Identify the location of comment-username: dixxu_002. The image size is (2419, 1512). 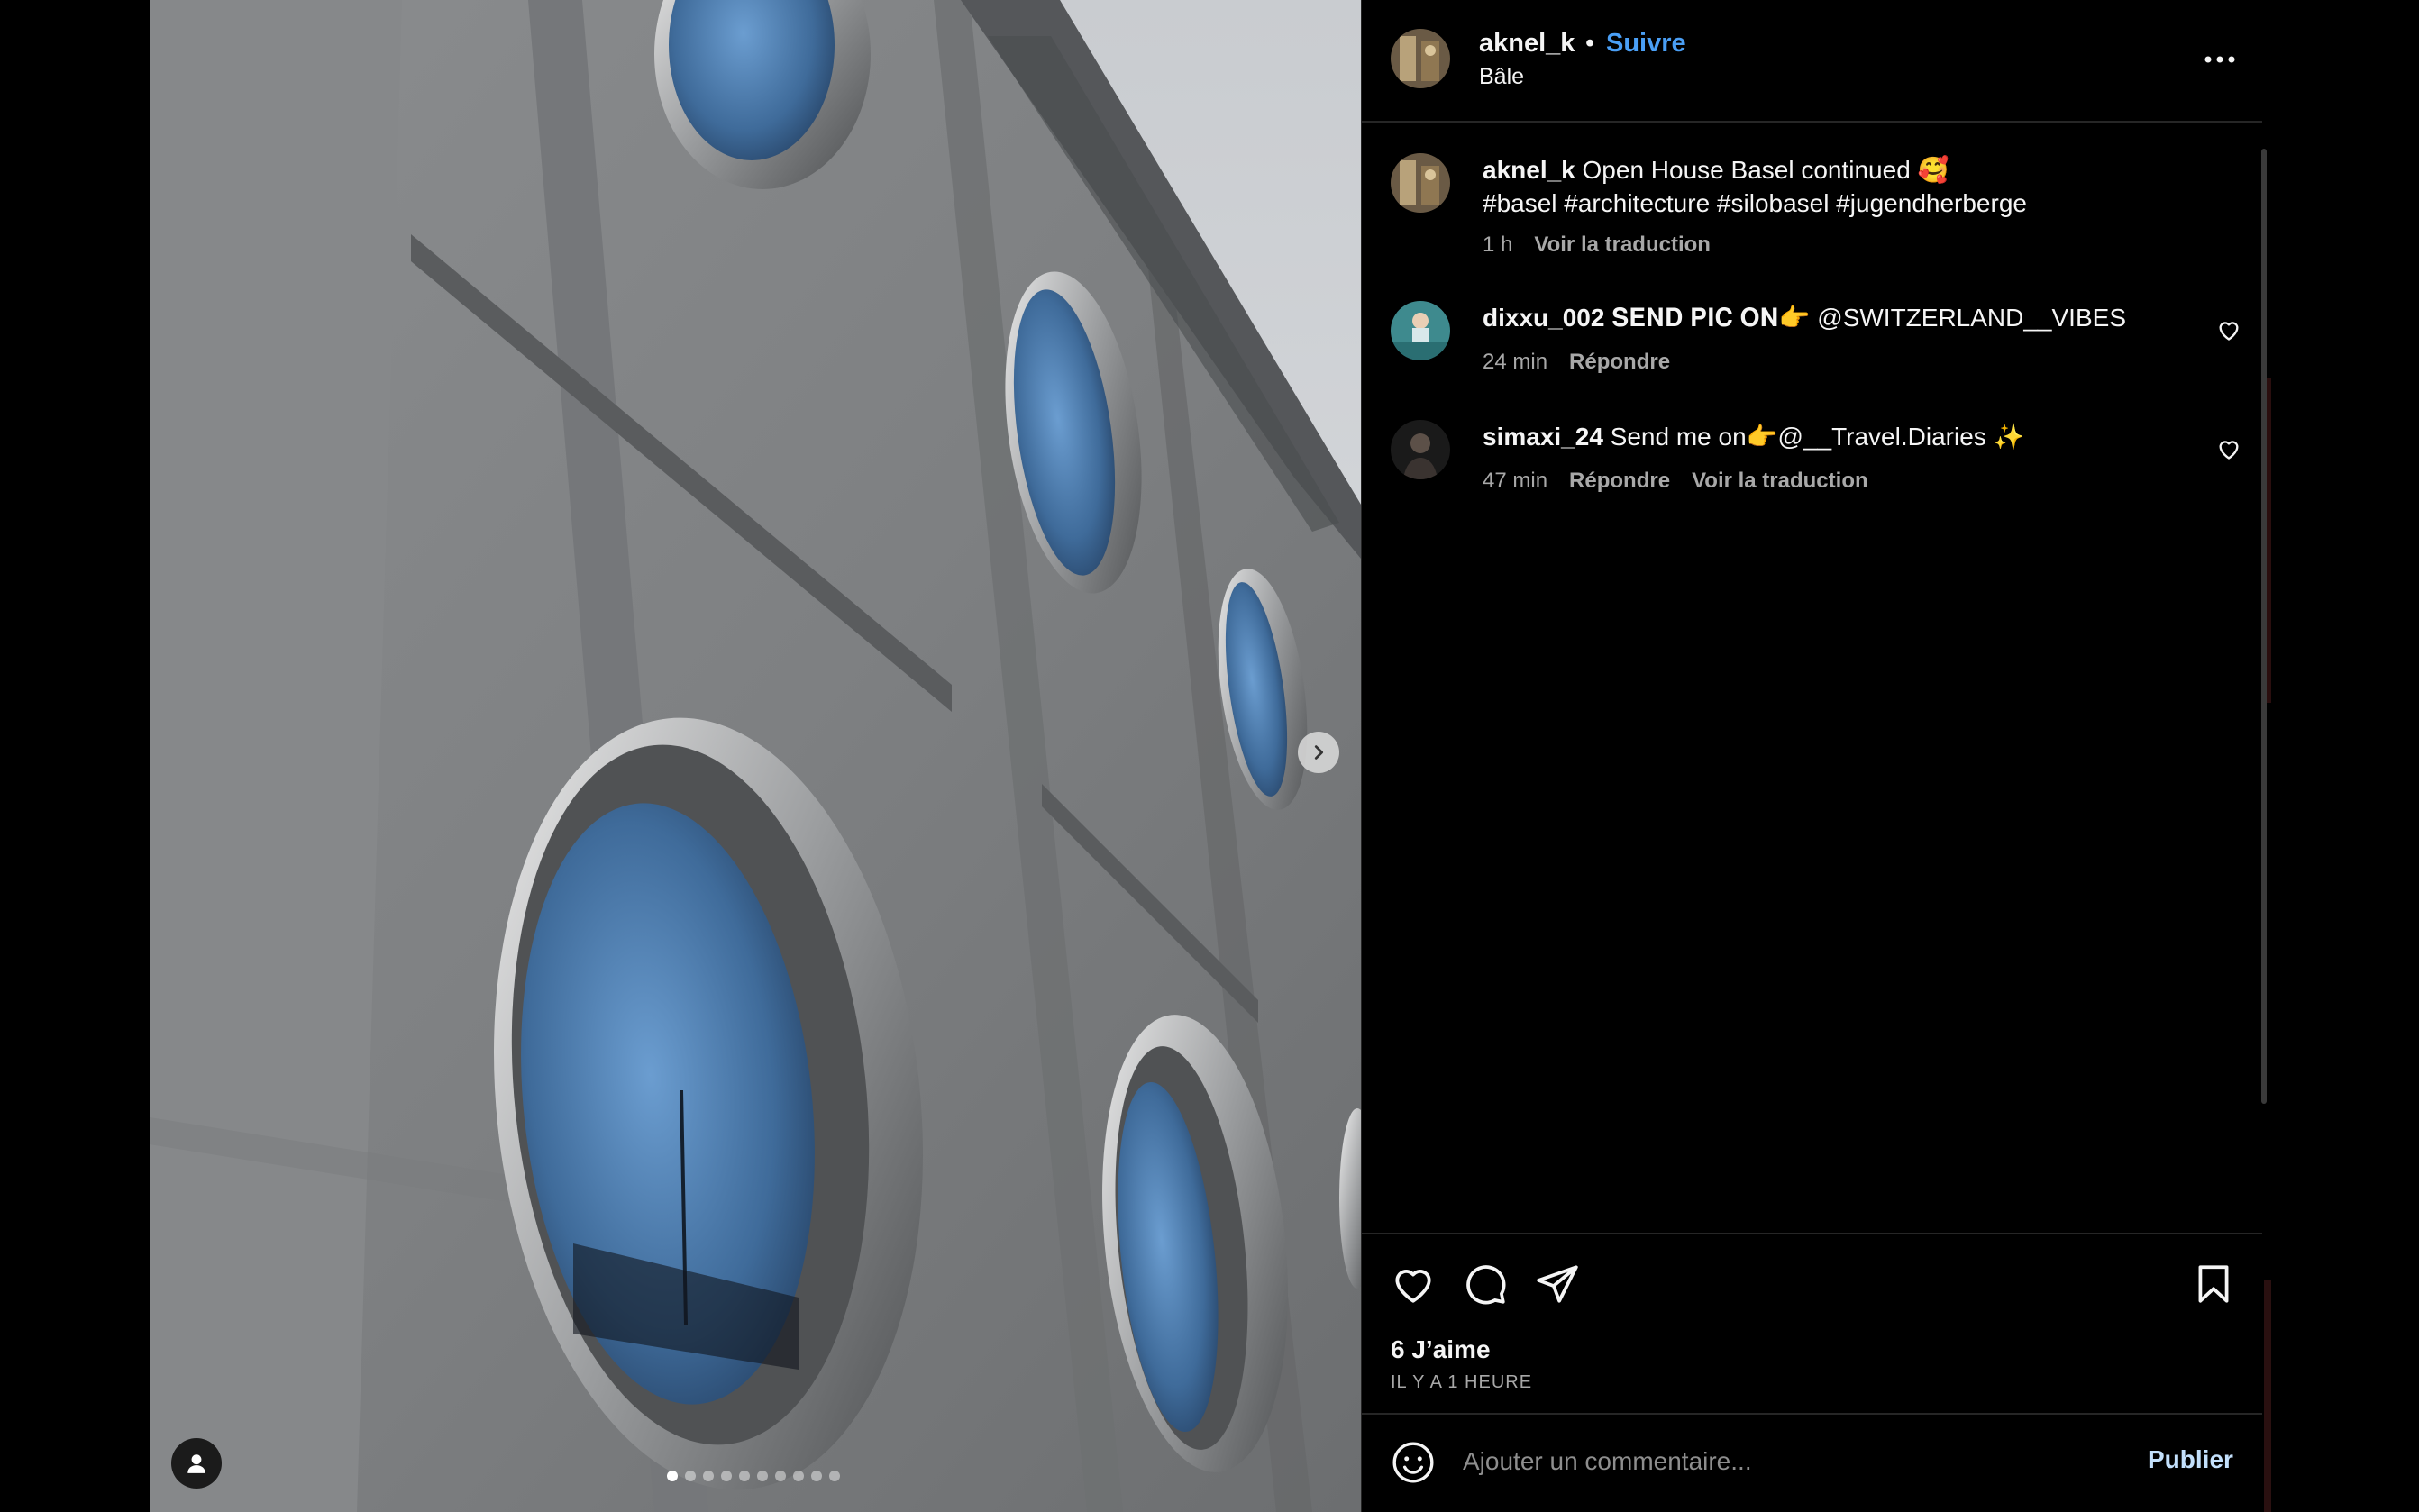
(1543, 318).